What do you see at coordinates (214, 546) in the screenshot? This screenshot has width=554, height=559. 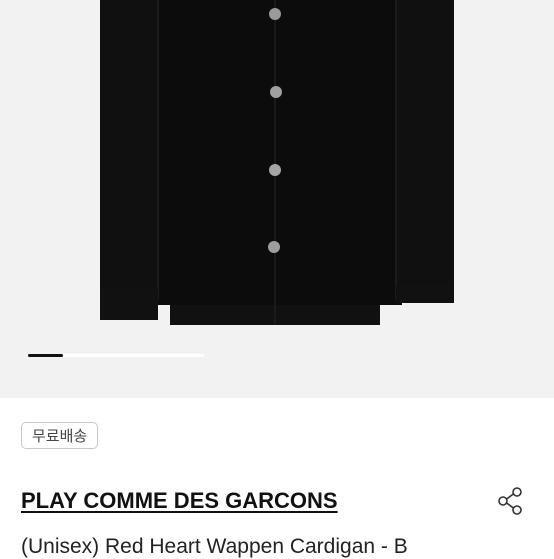 I see `product-title: (Unisex) Red Heart Wappen Cardigan - B` at bounding box center [214, 546].